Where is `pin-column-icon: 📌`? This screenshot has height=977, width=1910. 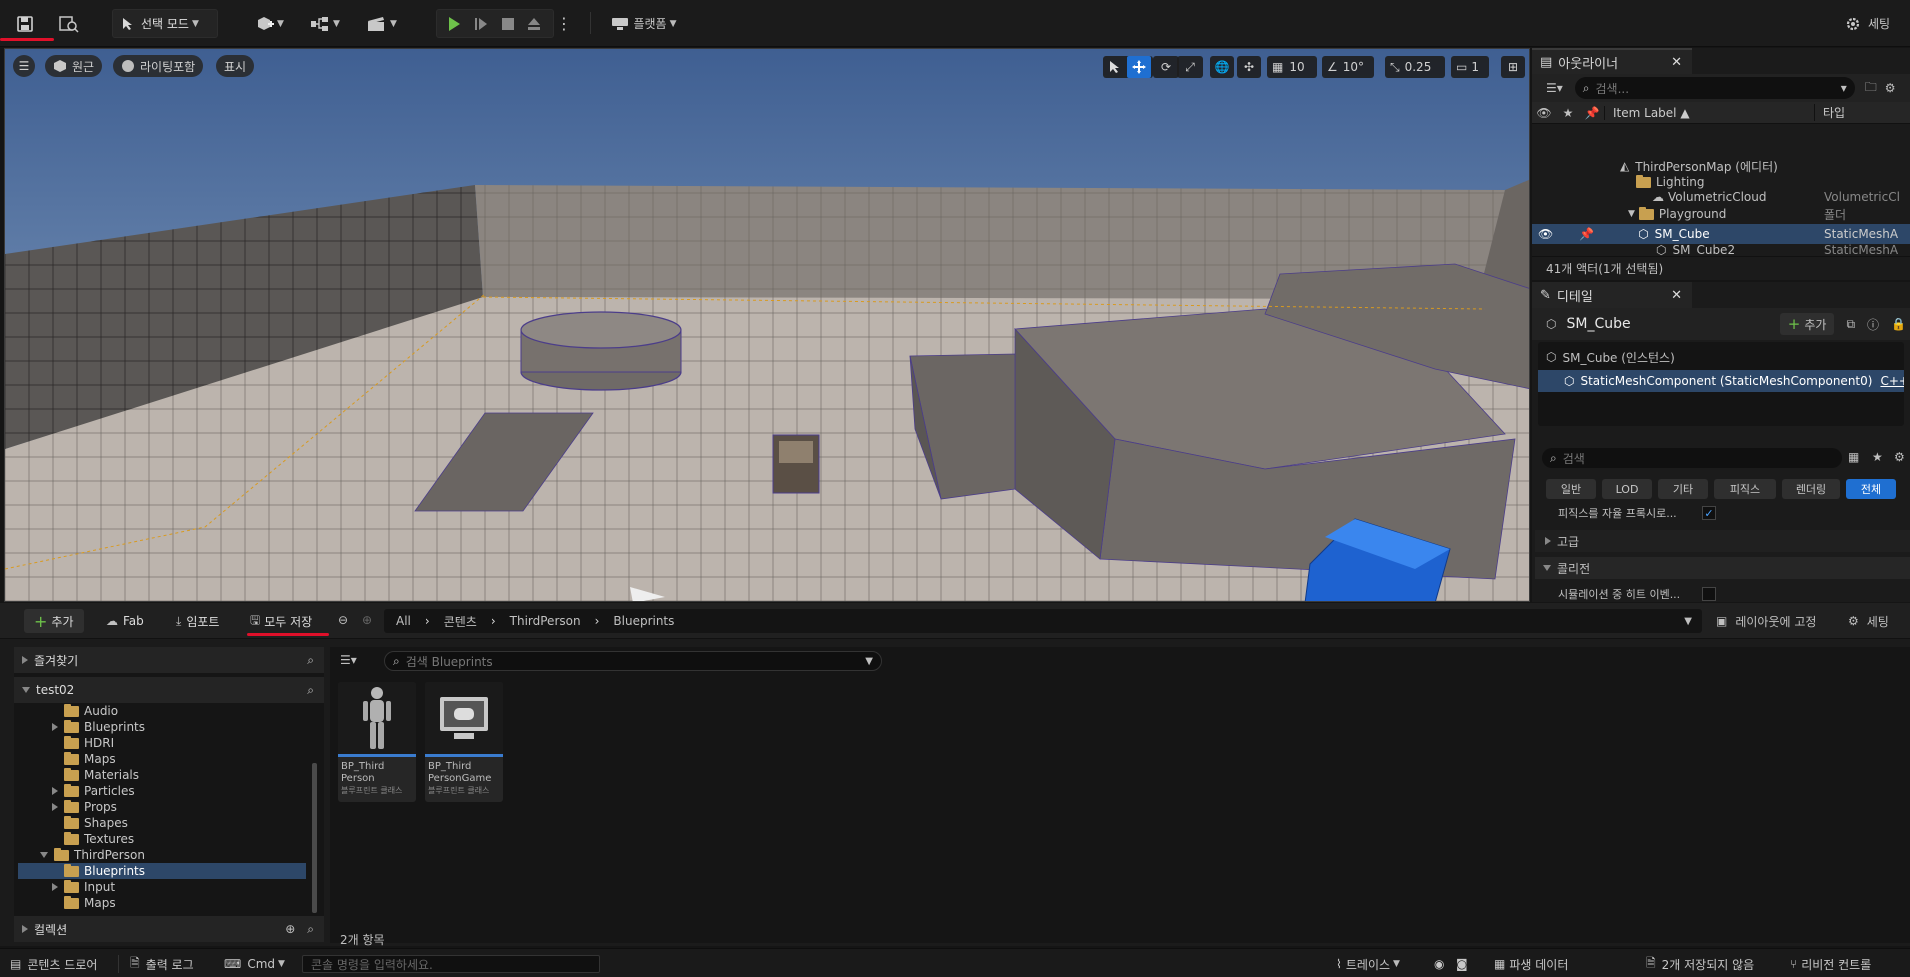
pin-column-icon: 📌 is located at coordinates (1592, 113).